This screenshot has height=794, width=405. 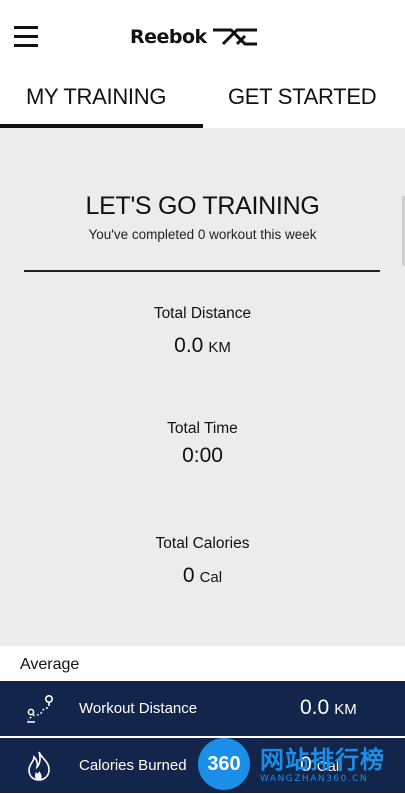 What do you see at coordinates (168, 37) in the screenshot?
I see `logo-text: Reebok` at bounding box center [168, 37].